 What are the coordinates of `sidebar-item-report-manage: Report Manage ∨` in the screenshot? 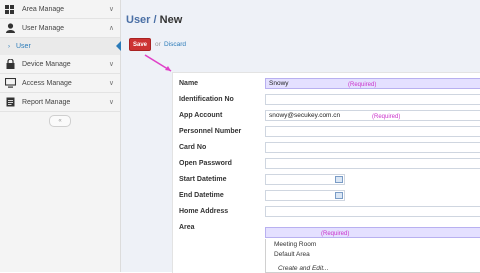 It's located at (60, 102).